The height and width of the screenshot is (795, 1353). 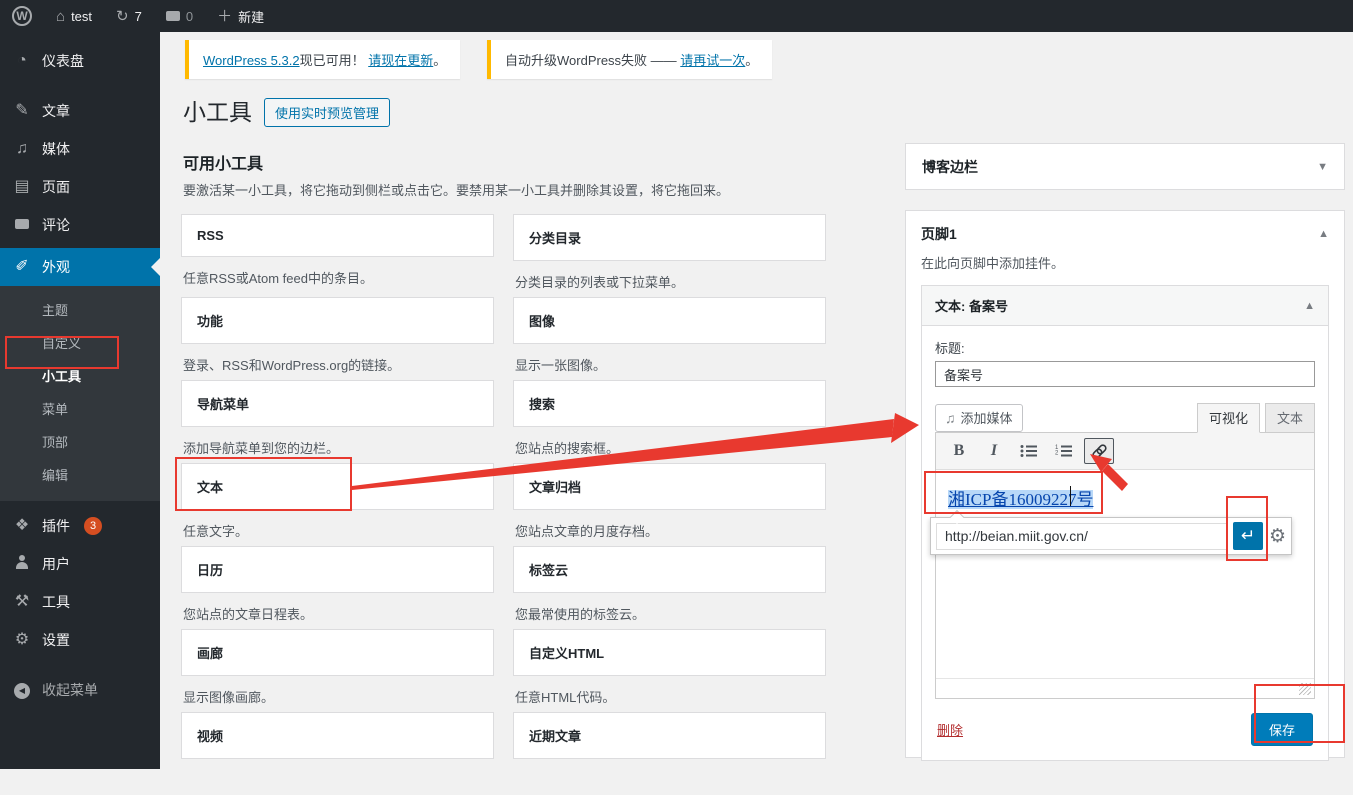 I want to click on new-content-menu: ＋ 新建, so click(x=240, y=16).